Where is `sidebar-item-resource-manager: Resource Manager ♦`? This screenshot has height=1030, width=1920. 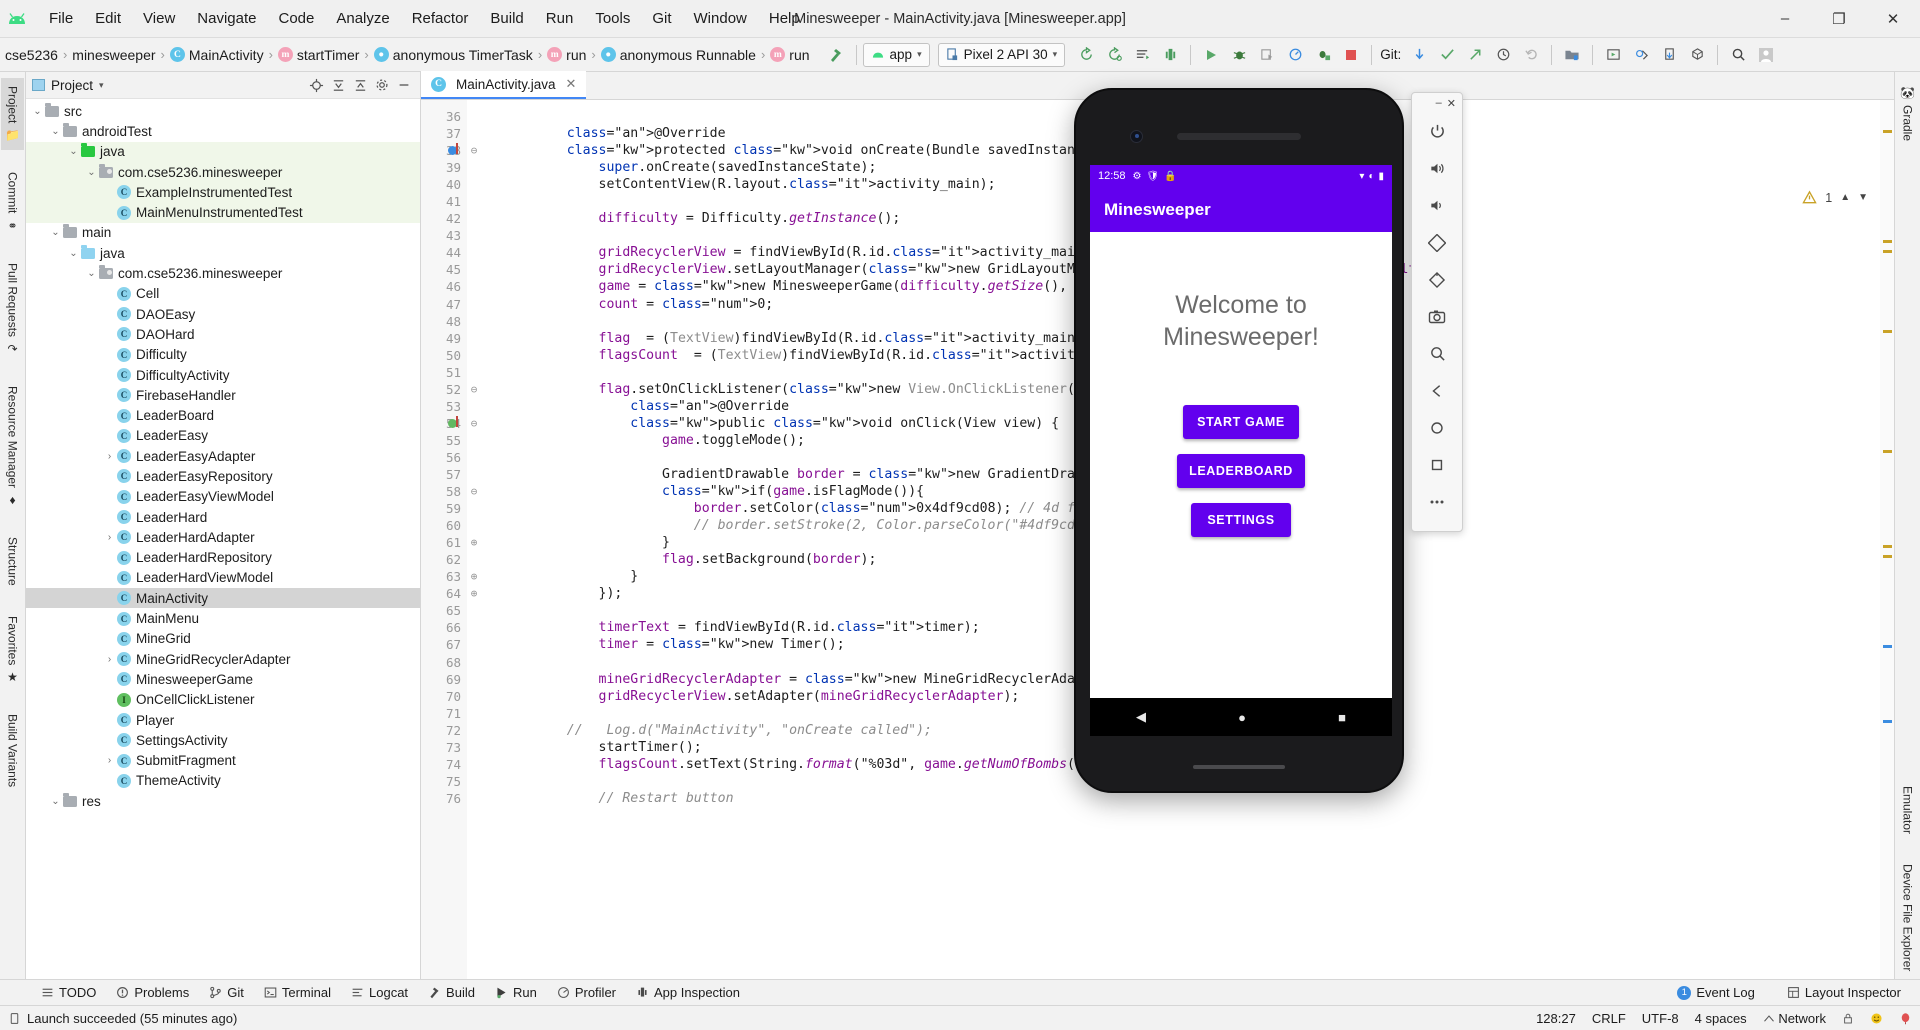
sidebar-item-resource-manager: Resource Manager ♦ is located at coordinates (13, 446).